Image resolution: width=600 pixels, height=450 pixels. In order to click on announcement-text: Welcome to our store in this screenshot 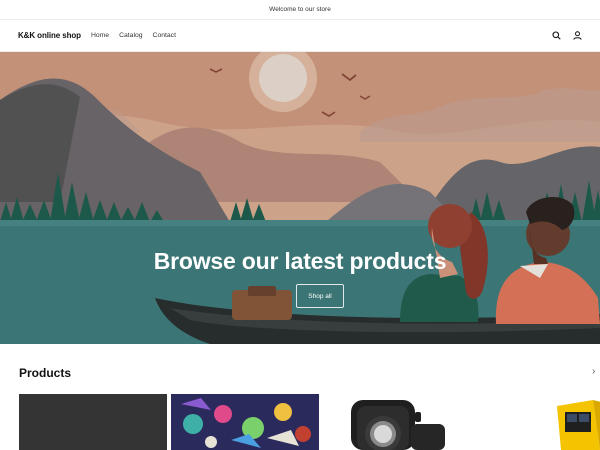, I will do `click(300, 9)`.